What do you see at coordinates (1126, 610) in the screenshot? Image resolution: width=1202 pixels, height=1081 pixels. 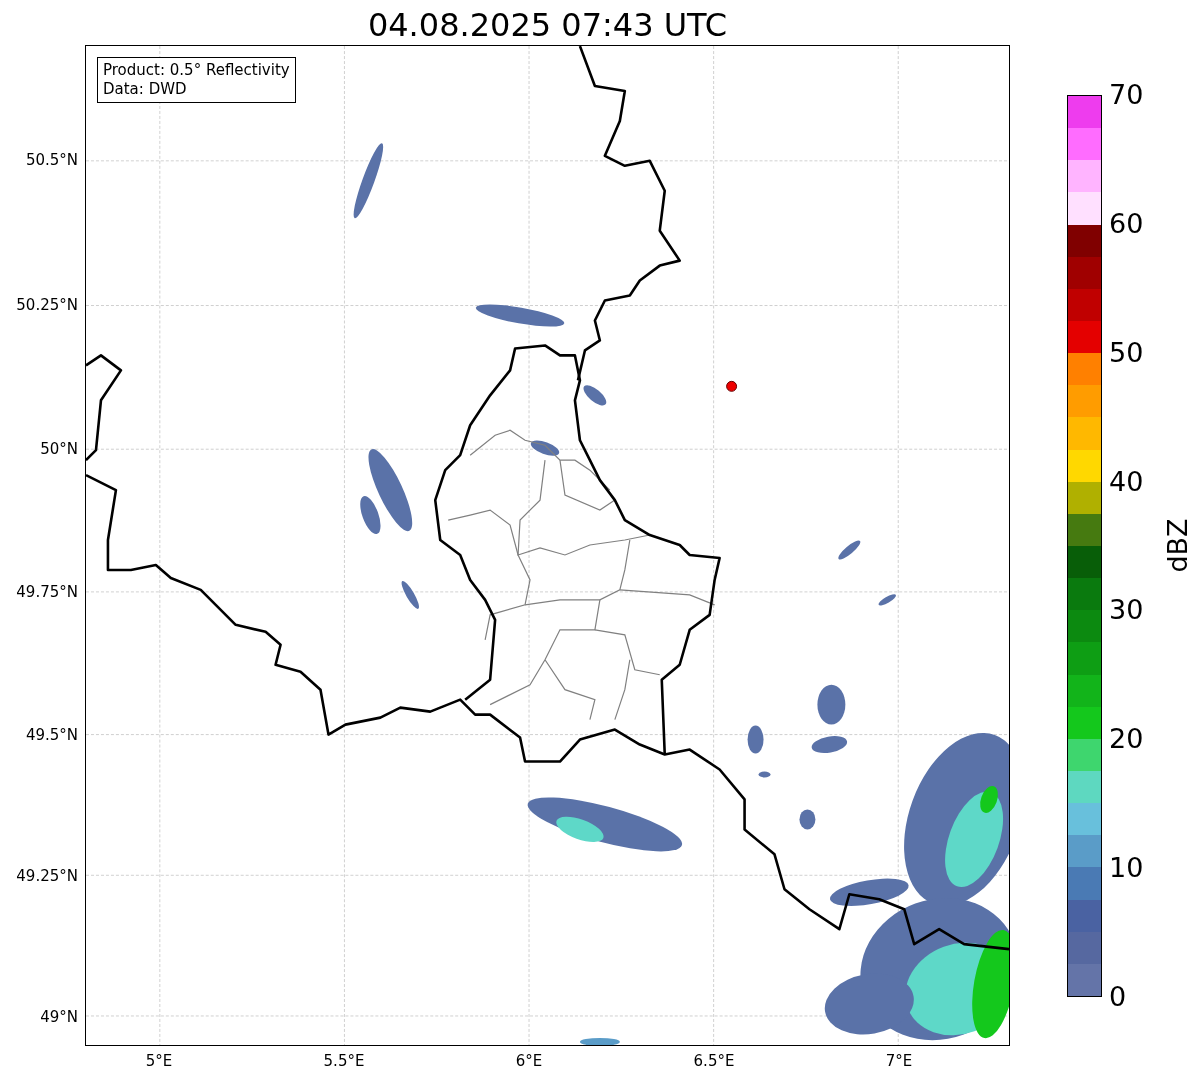 I see `colorbar-tick-label: 30` at bounding box center [1126, 610].